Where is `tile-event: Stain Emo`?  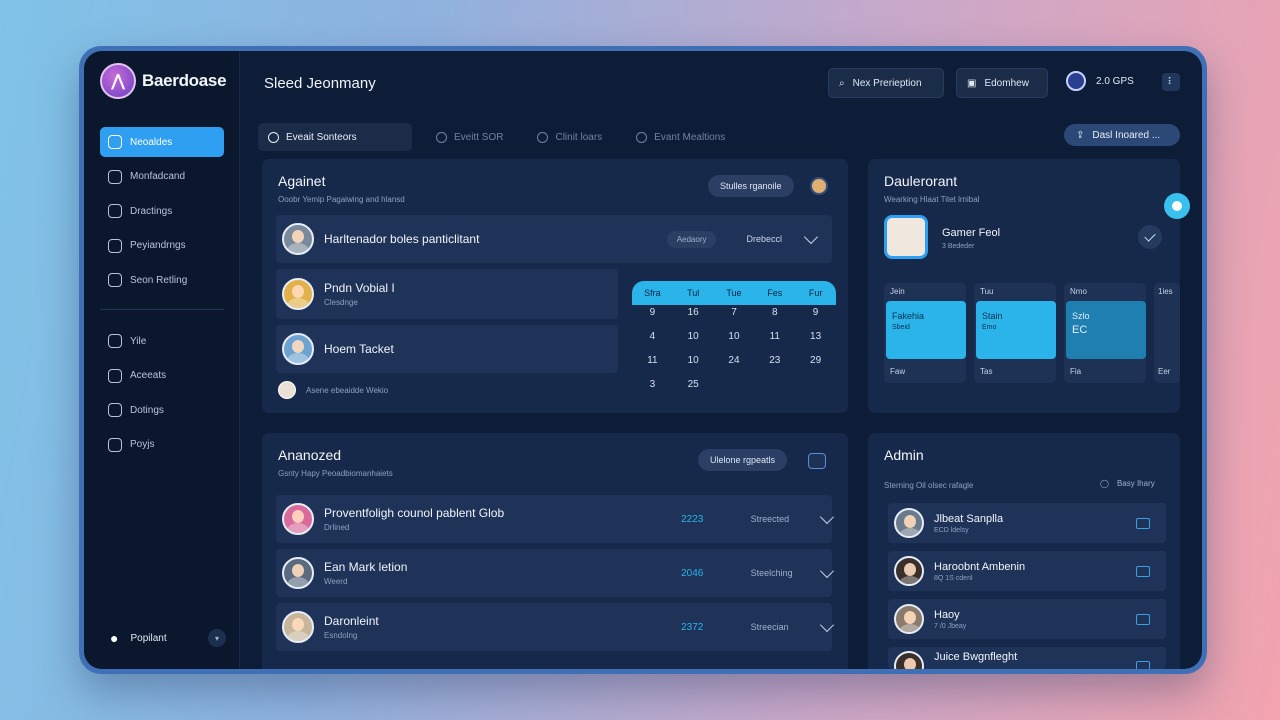
tile-event: Stain Emo is located at coordinates (1016, 330).